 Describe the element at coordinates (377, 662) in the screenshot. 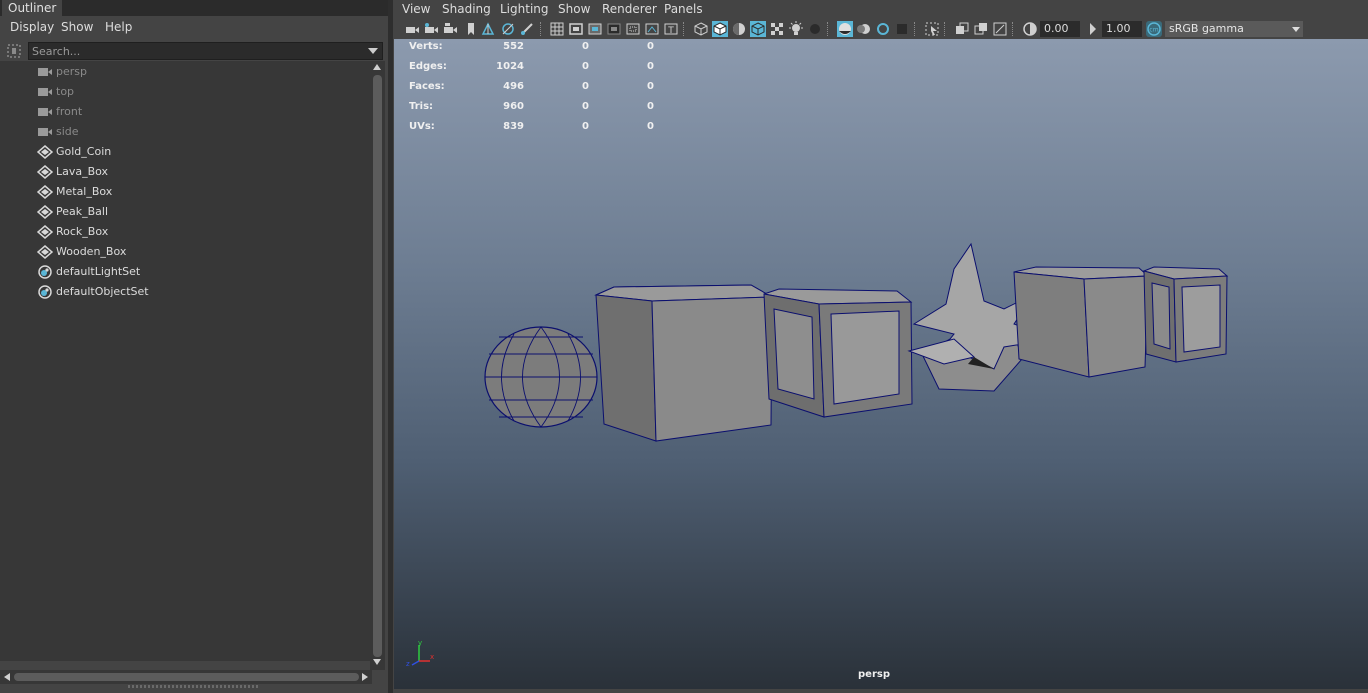

I see `scroll-down-arrow` at that location.